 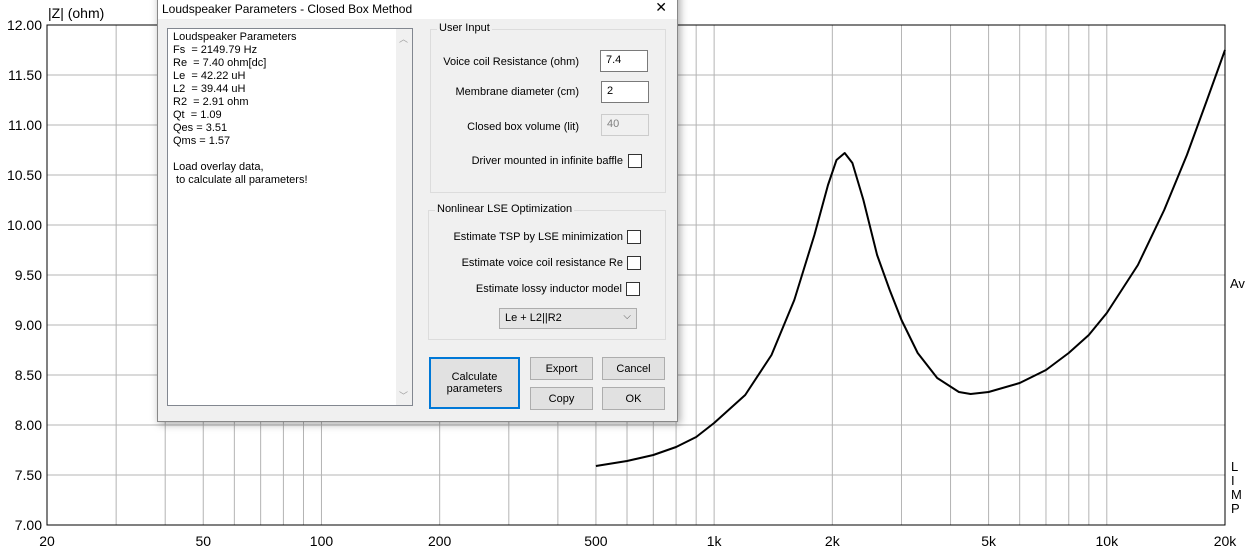 I want to click on estimate-tsp-checkbox, so click(x=634, y=237).